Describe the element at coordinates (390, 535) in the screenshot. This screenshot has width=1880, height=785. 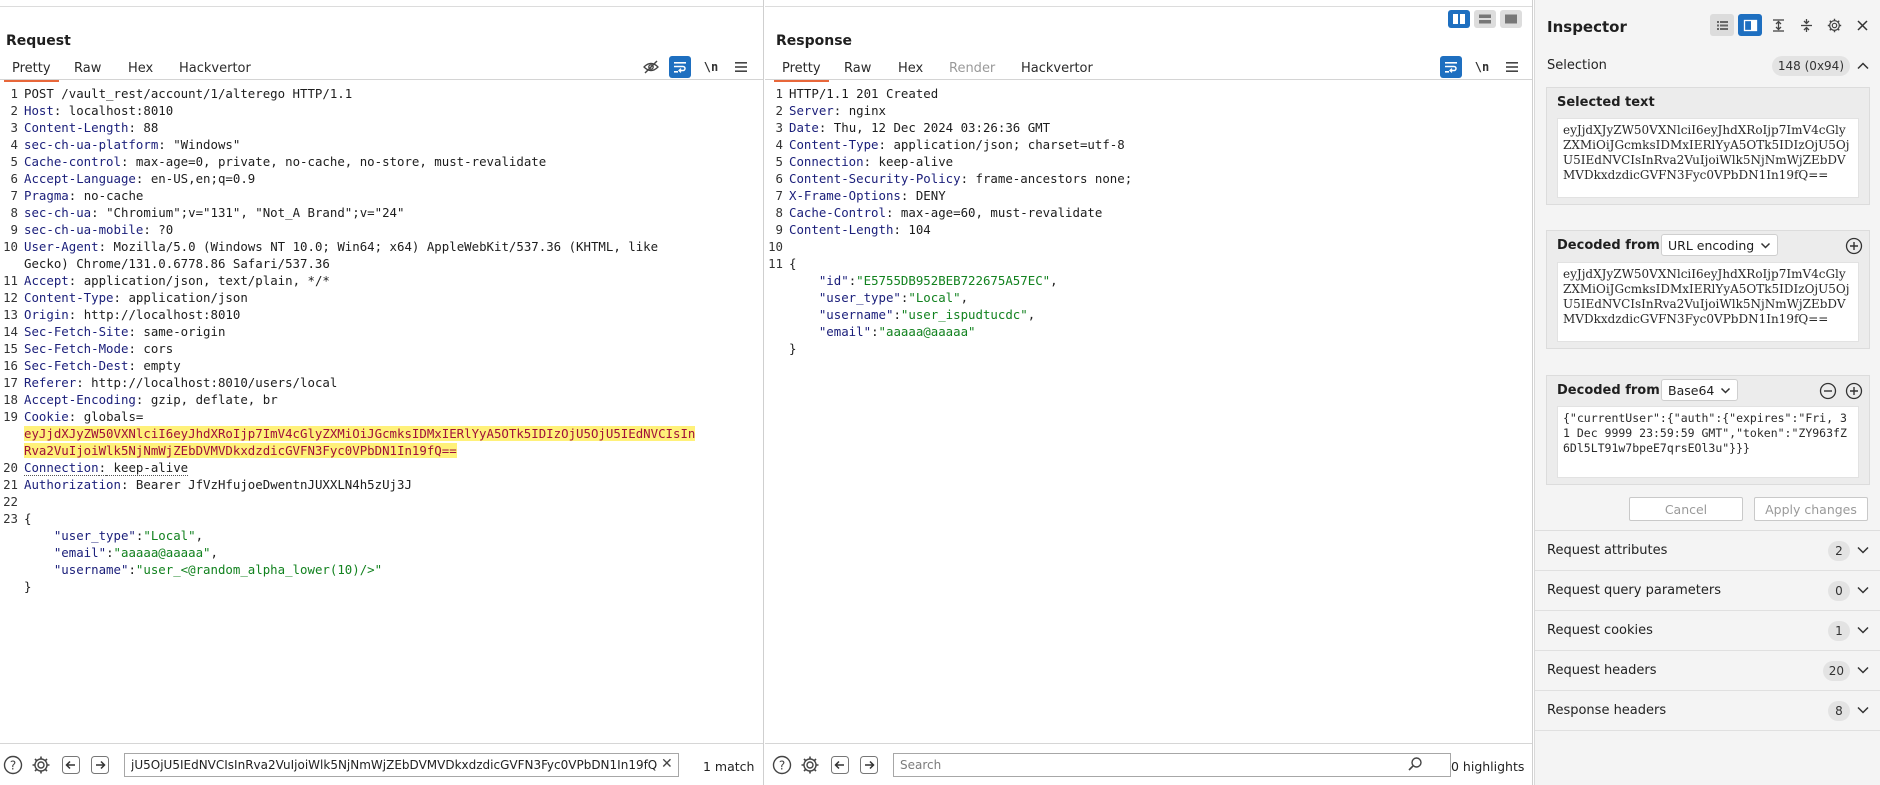
I see `code-line: "user_type":"Local",` at that location.